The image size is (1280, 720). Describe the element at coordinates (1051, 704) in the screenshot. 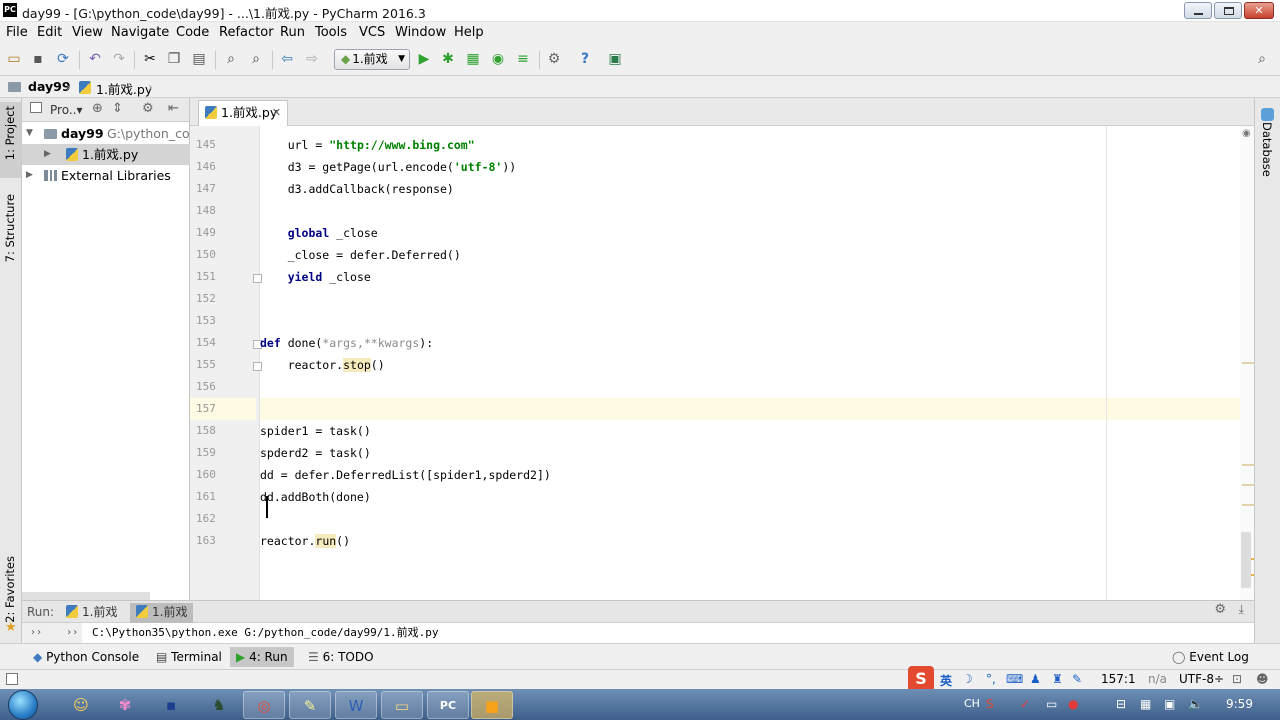

I see `tray-icon: ▭` at that location.